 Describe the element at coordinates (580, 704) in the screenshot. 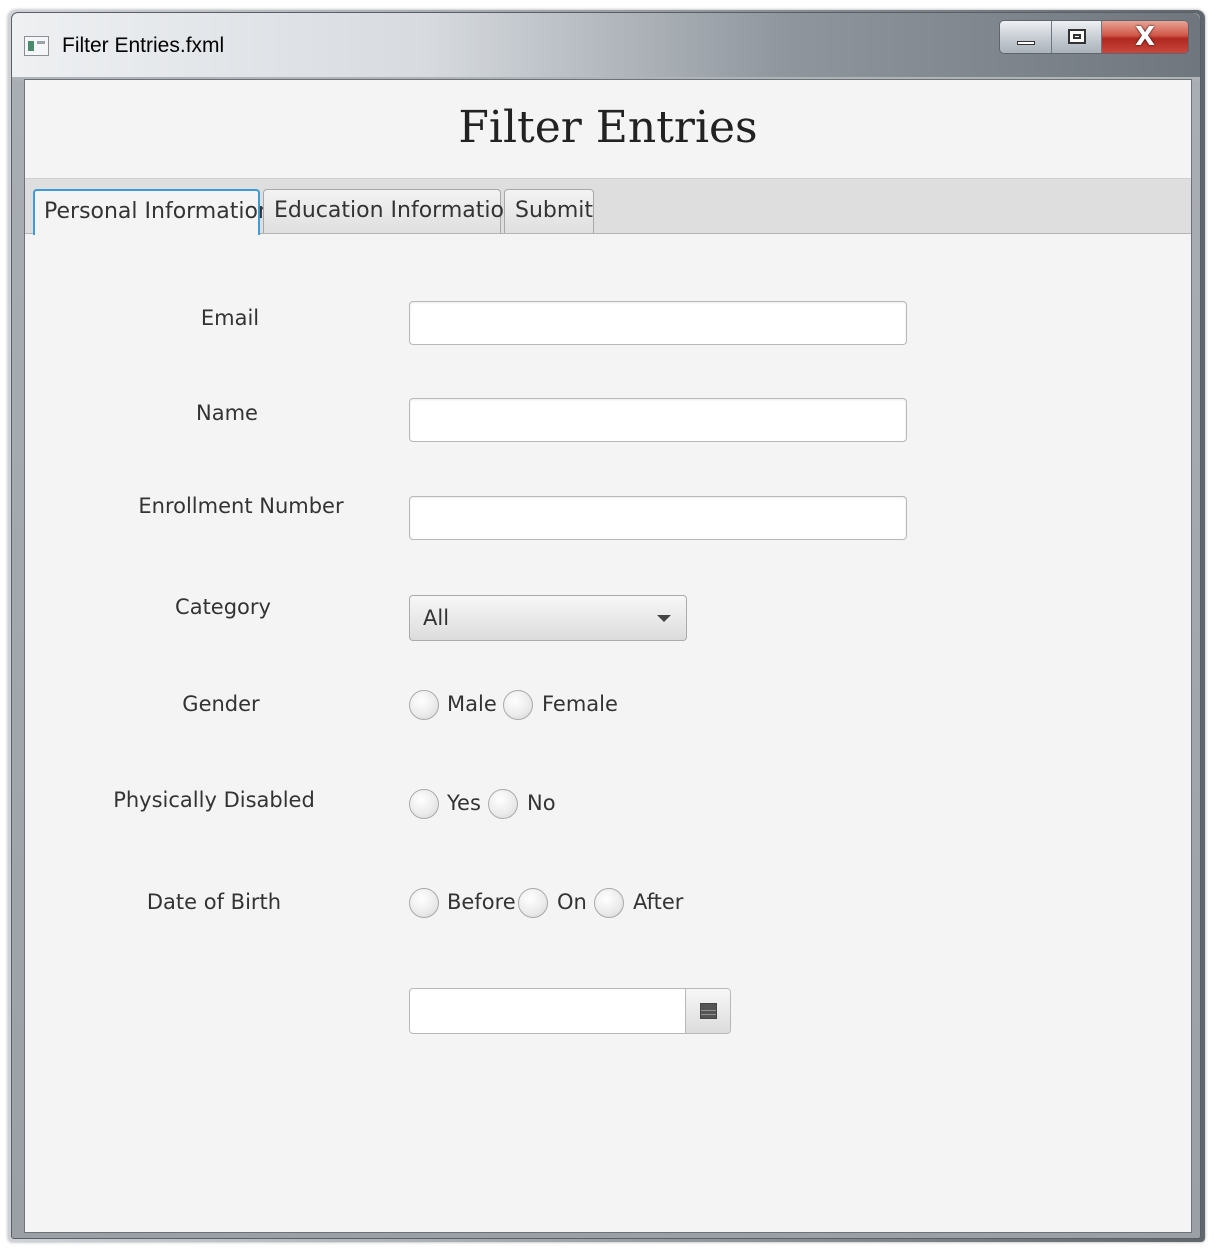

I see `gender-female-label: Female` at that location.